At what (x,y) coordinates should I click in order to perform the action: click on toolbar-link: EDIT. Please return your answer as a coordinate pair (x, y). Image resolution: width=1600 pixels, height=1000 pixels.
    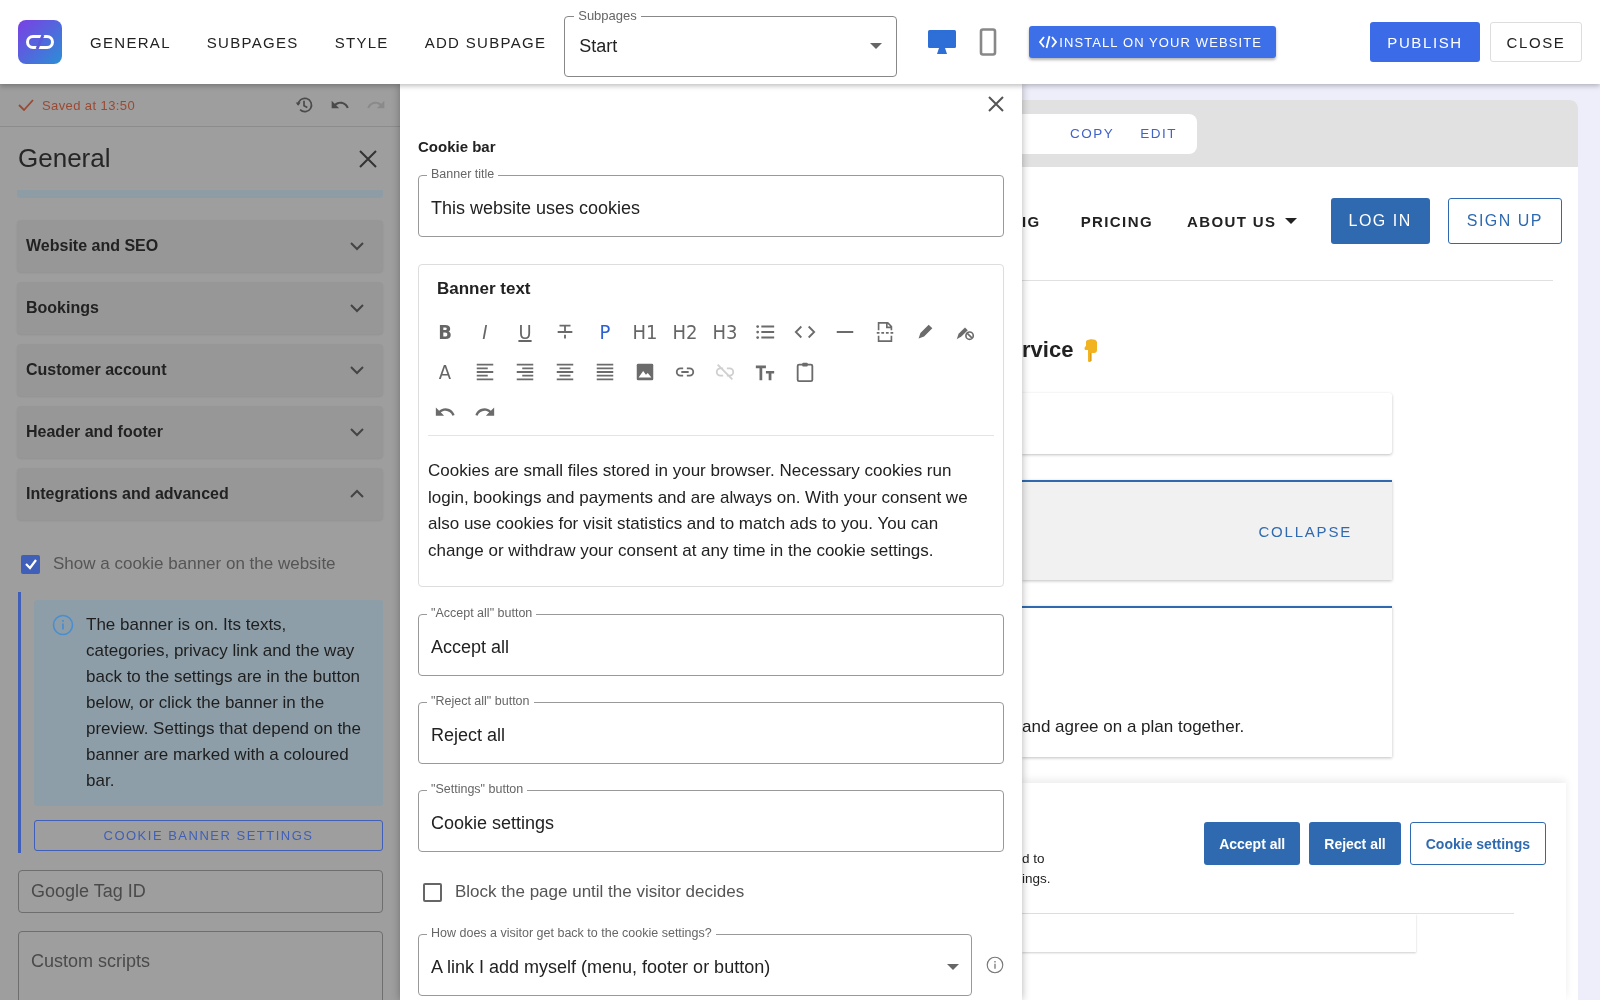
    Looking at the image, I should click on (1159, 133).